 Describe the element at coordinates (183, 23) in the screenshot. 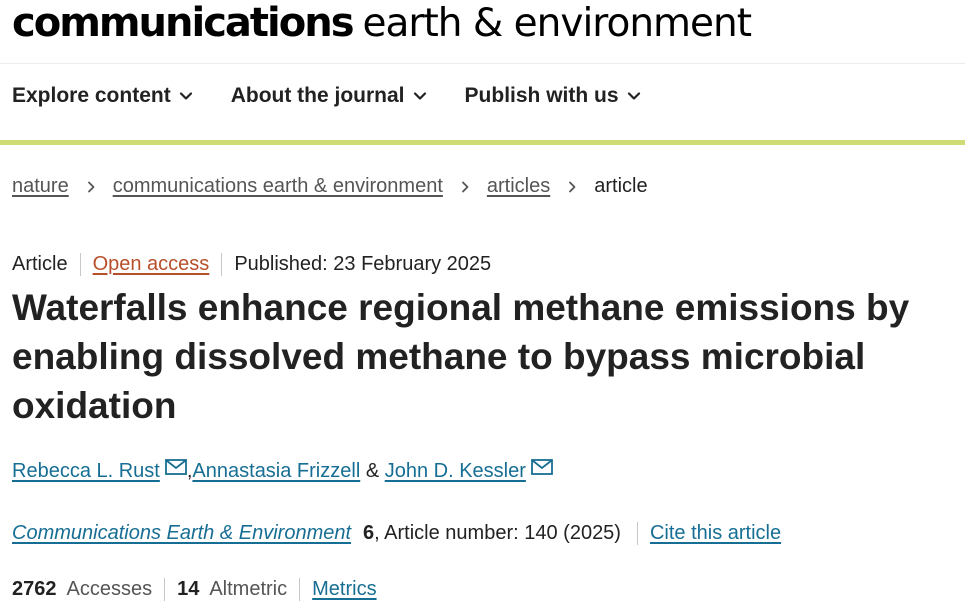

I see `logo-text-bold: communications` at that location.